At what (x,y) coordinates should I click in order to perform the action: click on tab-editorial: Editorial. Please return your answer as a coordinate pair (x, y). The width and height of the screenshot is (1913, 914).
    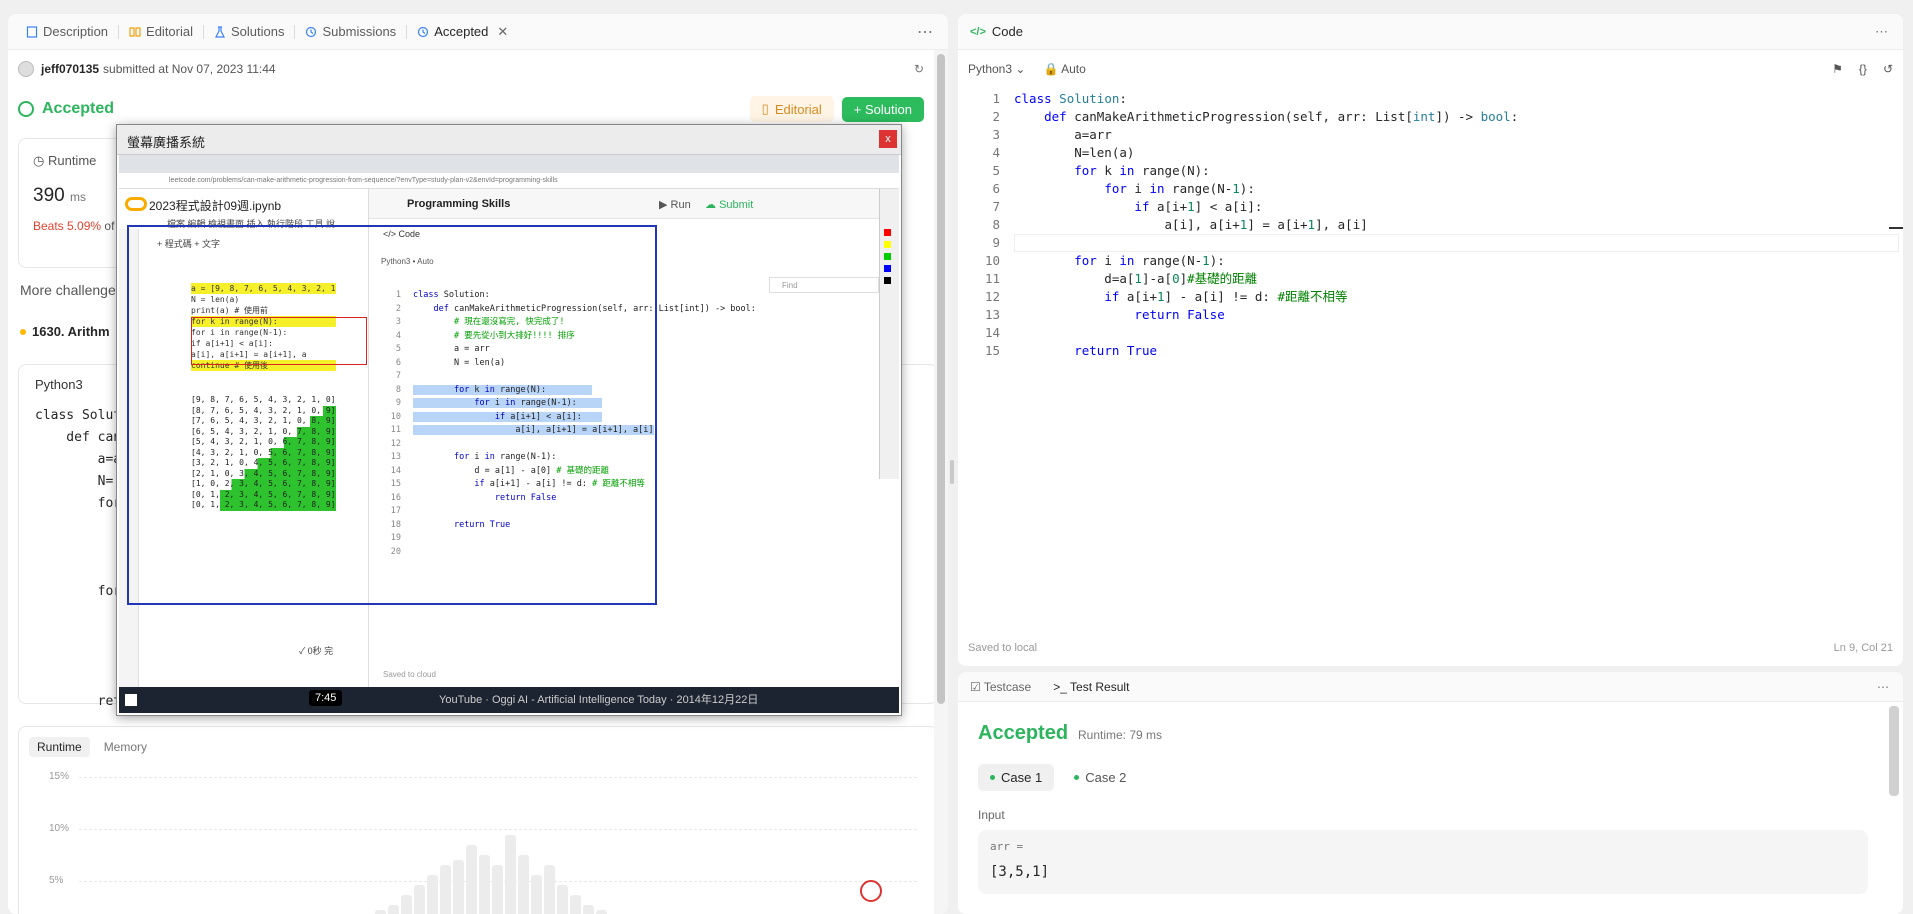
    Looking at the image, I should click on (161, 32).